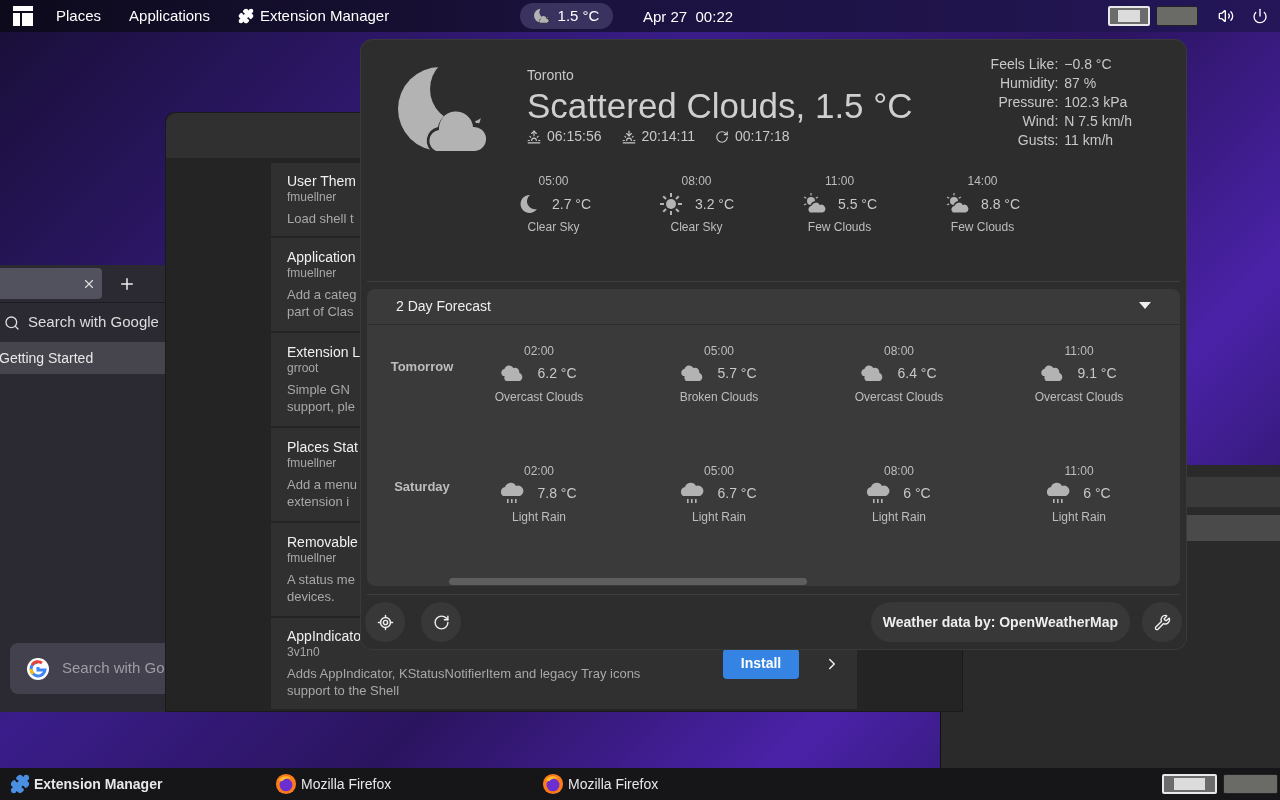  Describe the element at coordinates (982, 181) in the screenshot. I see `forecast-time: 14:00` at that location.